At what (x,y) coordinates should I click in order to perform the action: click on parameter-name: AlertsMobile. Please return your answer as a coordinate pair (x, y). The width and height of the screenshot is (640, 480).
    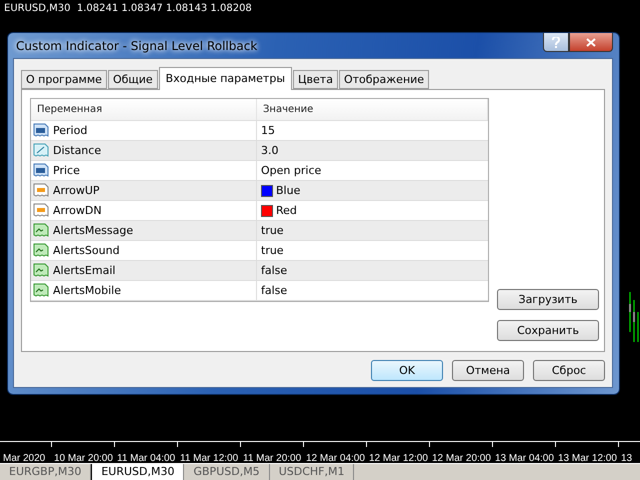
    Looking at the image, I should click on (87, 290).